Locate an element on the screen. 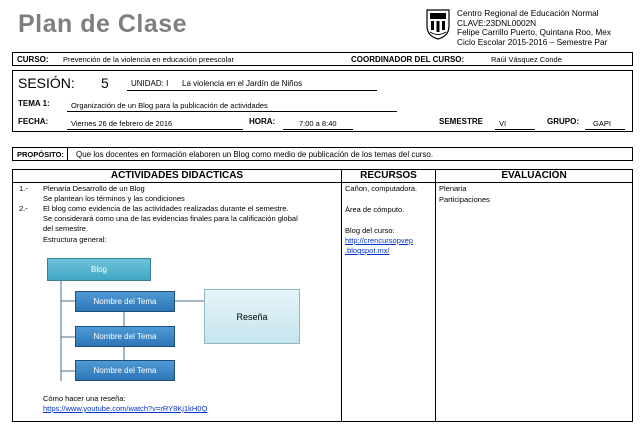 The width and height of the screenshot is (640, 437). tema-label: TEMA 1: is located at coordinates (34, 103).